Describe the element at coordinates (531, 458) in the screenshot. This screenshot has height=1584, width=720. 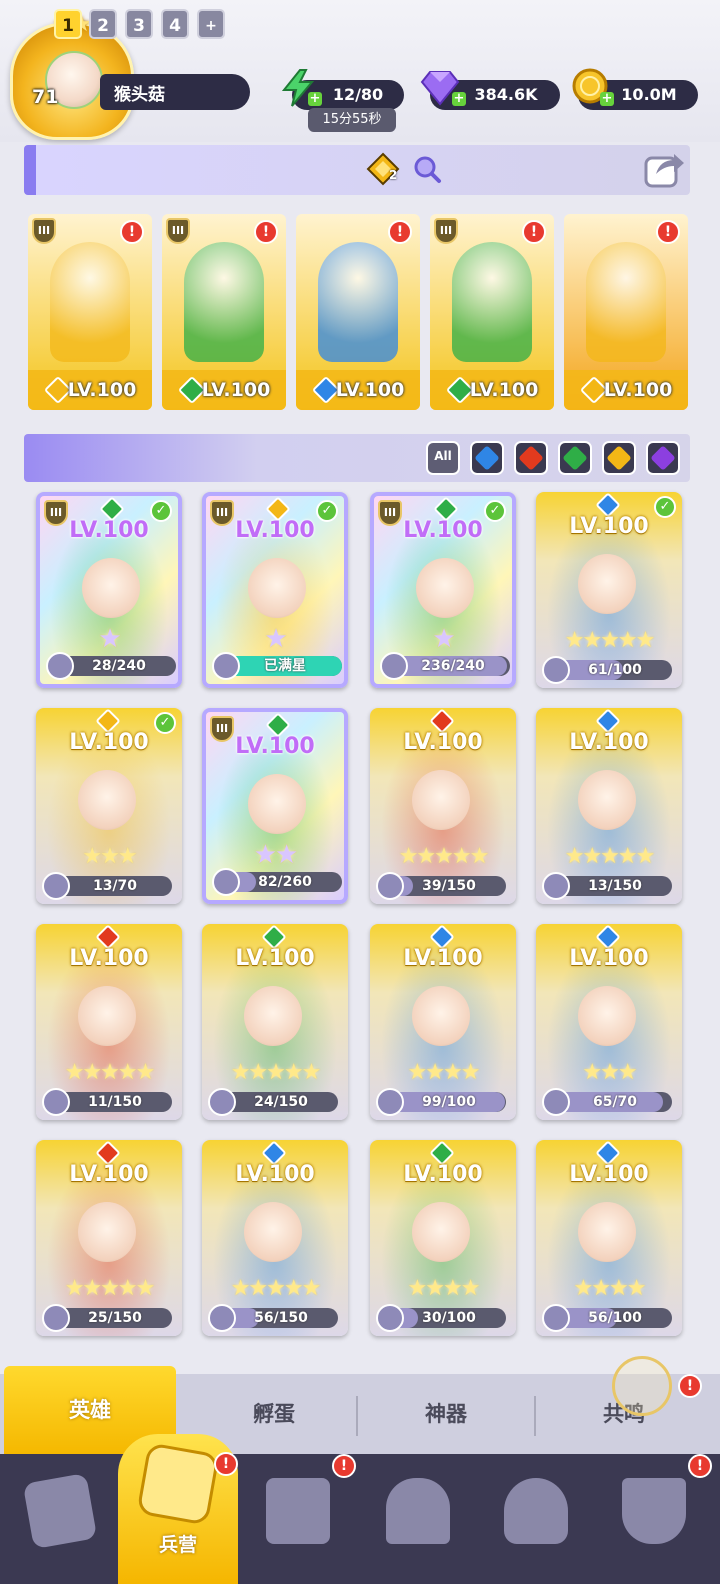
I see `filter-fire-icon` at that location.